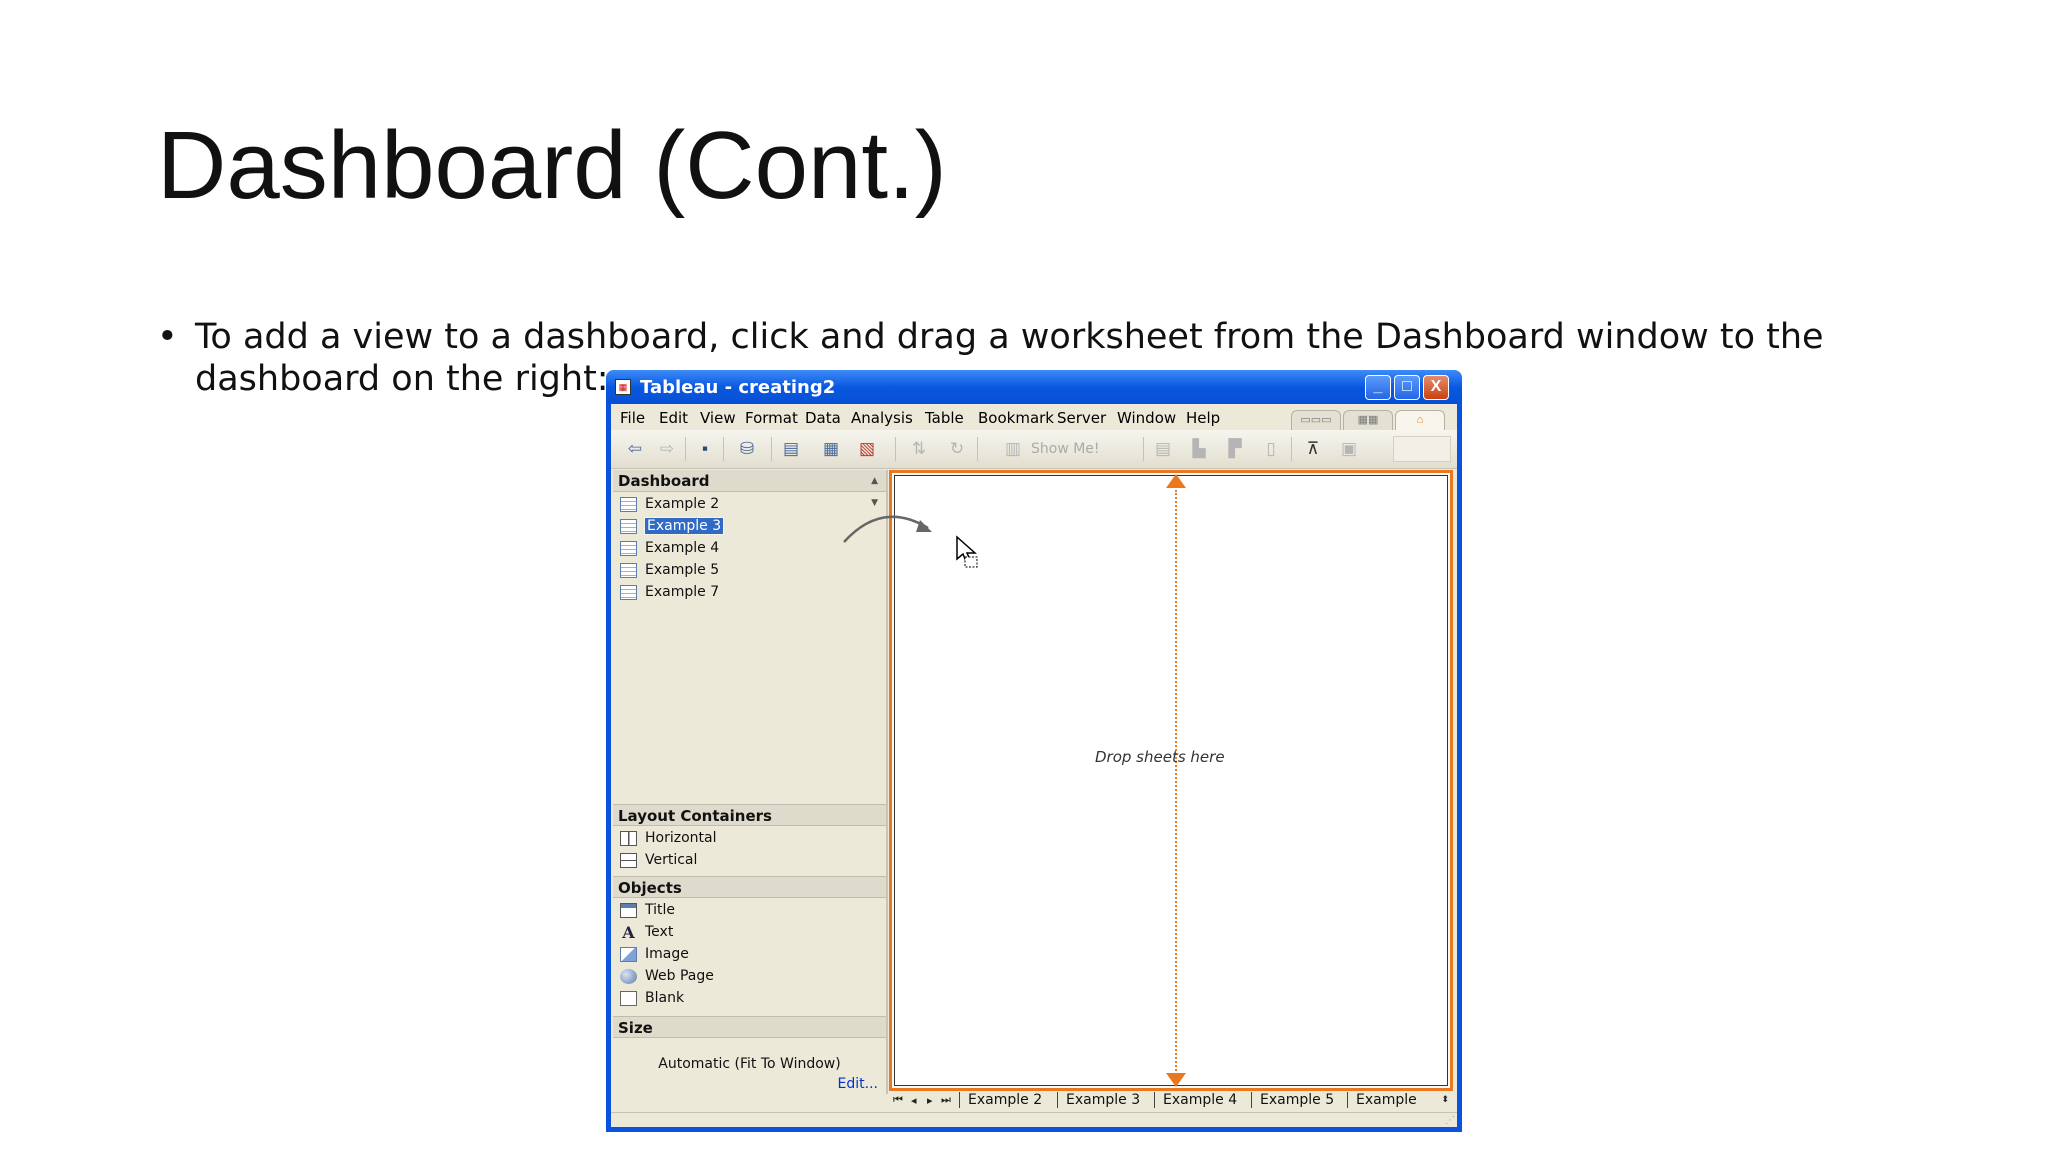  I want to click on save-icon: ▪, so click(705, 449).